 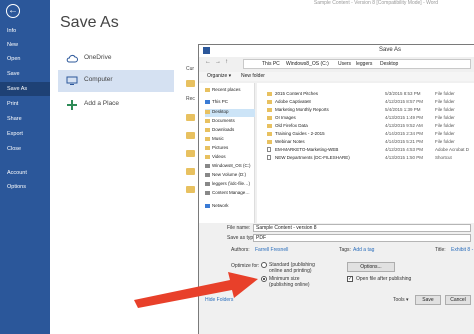 What do you see at coordinates (230, 167) in the screenshot?
I see `nav-item-c-drive: Windows8_OS (C:)` at bounding box center [230, 167].